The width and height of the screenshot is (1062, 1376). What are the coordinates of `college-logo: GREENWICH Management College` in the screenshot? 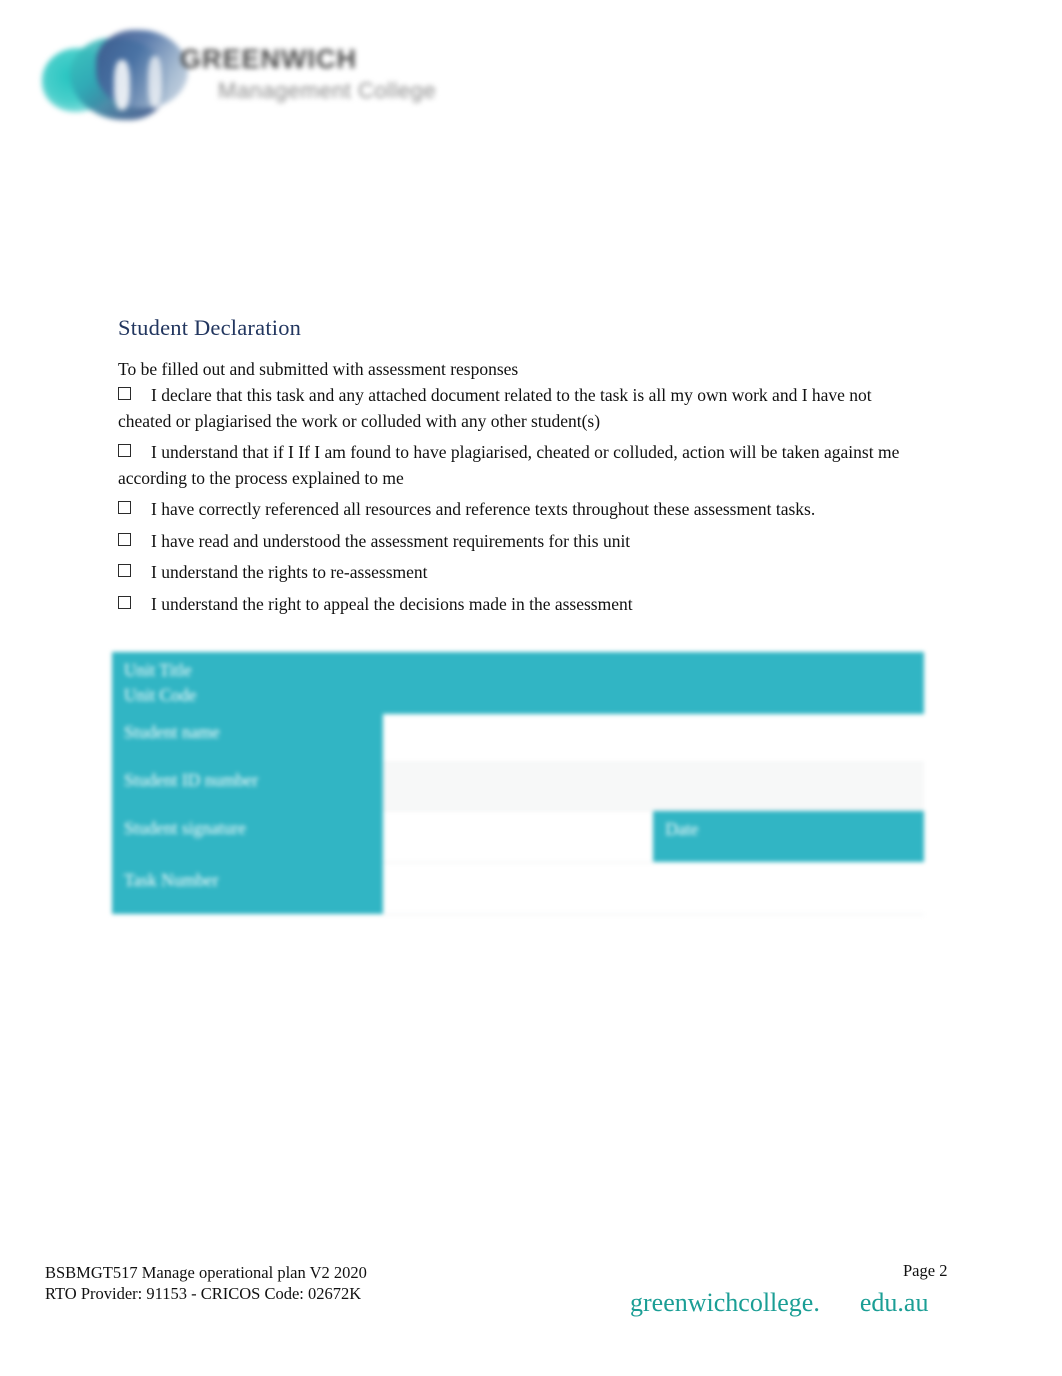 It's located at (240, 70).